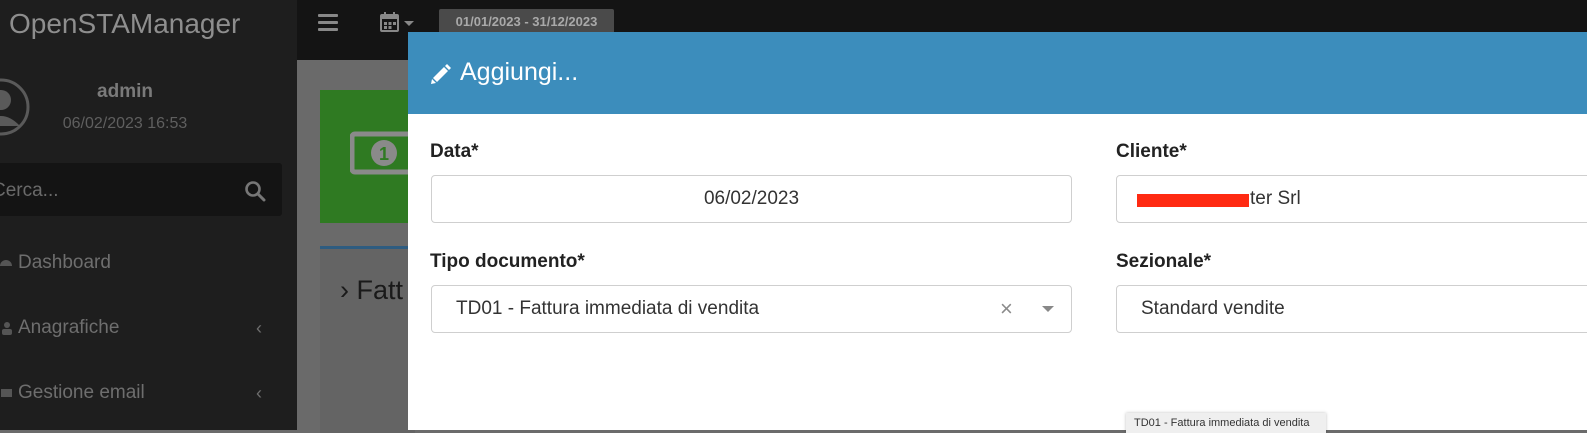 The image size is (1587, 433). I want to click on content-panel: › Fatt, so click(367, 339).